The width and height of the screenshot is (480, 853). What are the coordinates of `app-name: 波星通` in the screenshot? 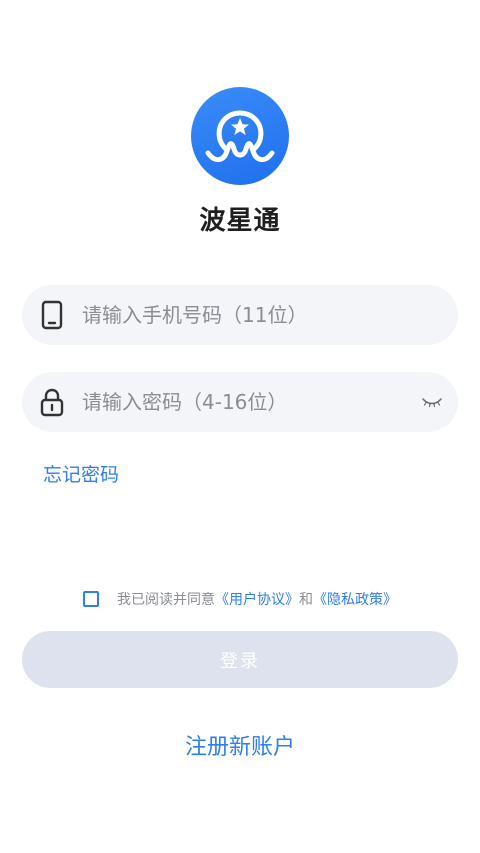 It's located at (240, 221).